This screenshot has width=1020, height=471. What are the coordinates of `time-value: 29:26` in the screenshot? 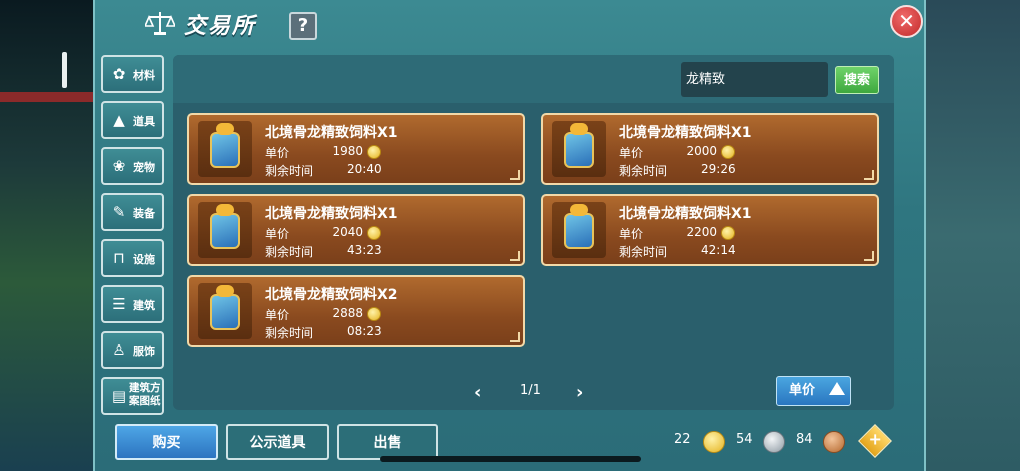 It's located at (718, 169).